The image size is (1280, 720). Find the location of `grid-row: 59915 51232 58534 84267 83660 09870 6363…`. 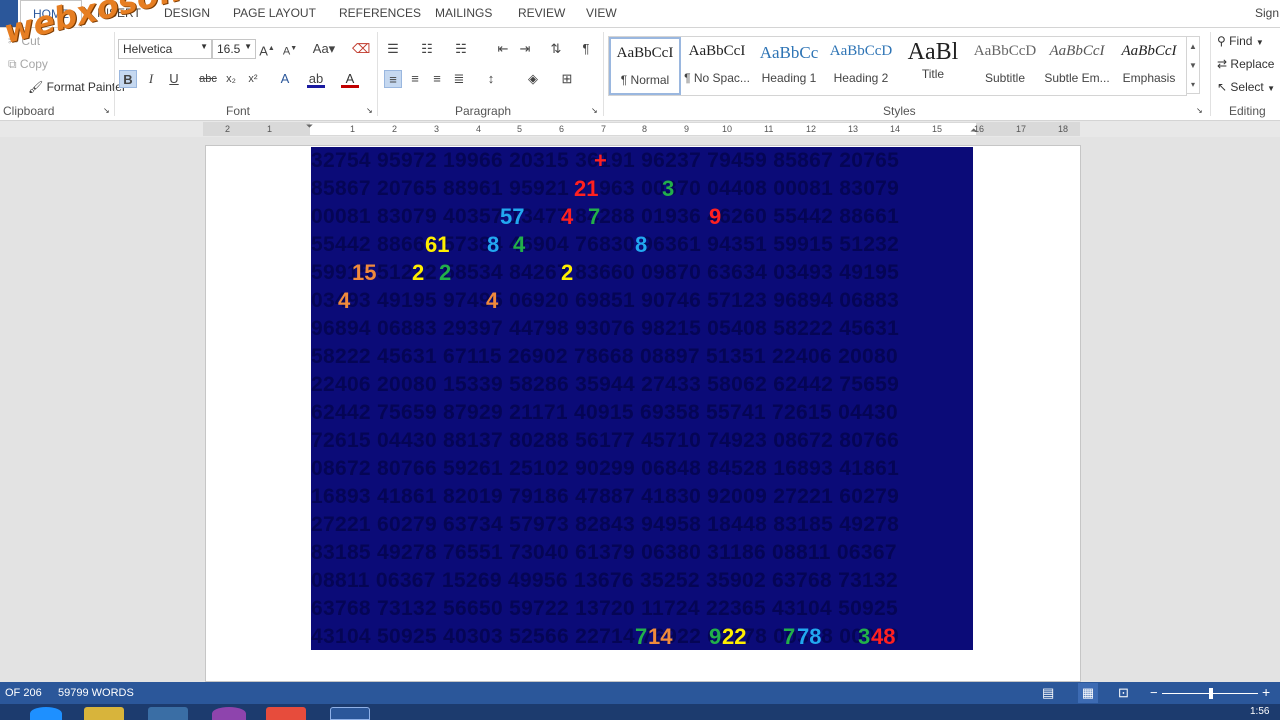

grid-row: 59915 51232 58534 84267 83660 09870 6363… is located at coordinates (605, 272).